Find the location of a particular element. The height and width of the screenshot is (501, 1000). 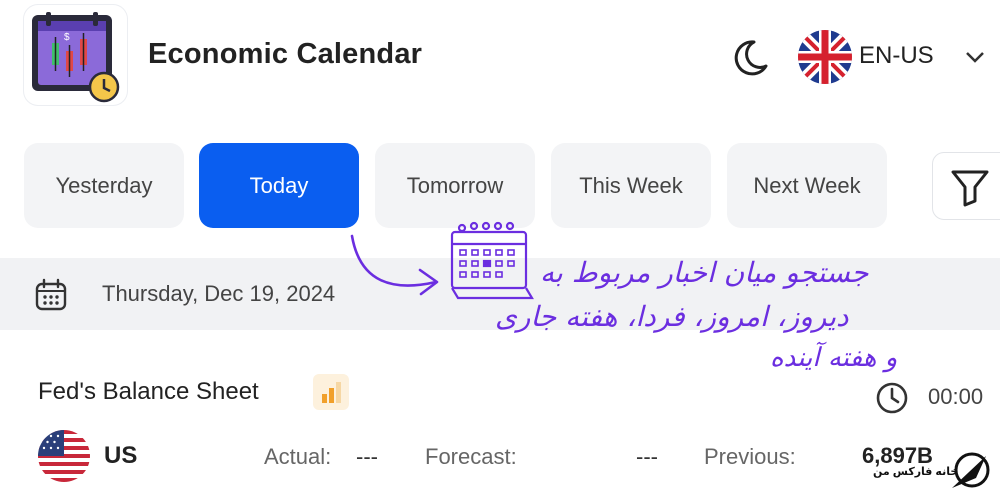

tab-tomorrow: Tomorrow is located at coordinates (455, 185).